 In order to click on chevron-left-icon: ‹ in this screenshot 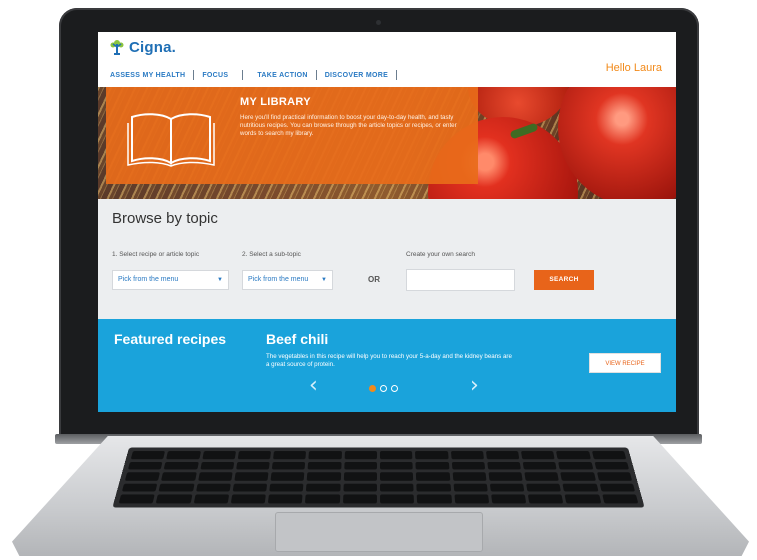, I will do `click(313, 385)`.